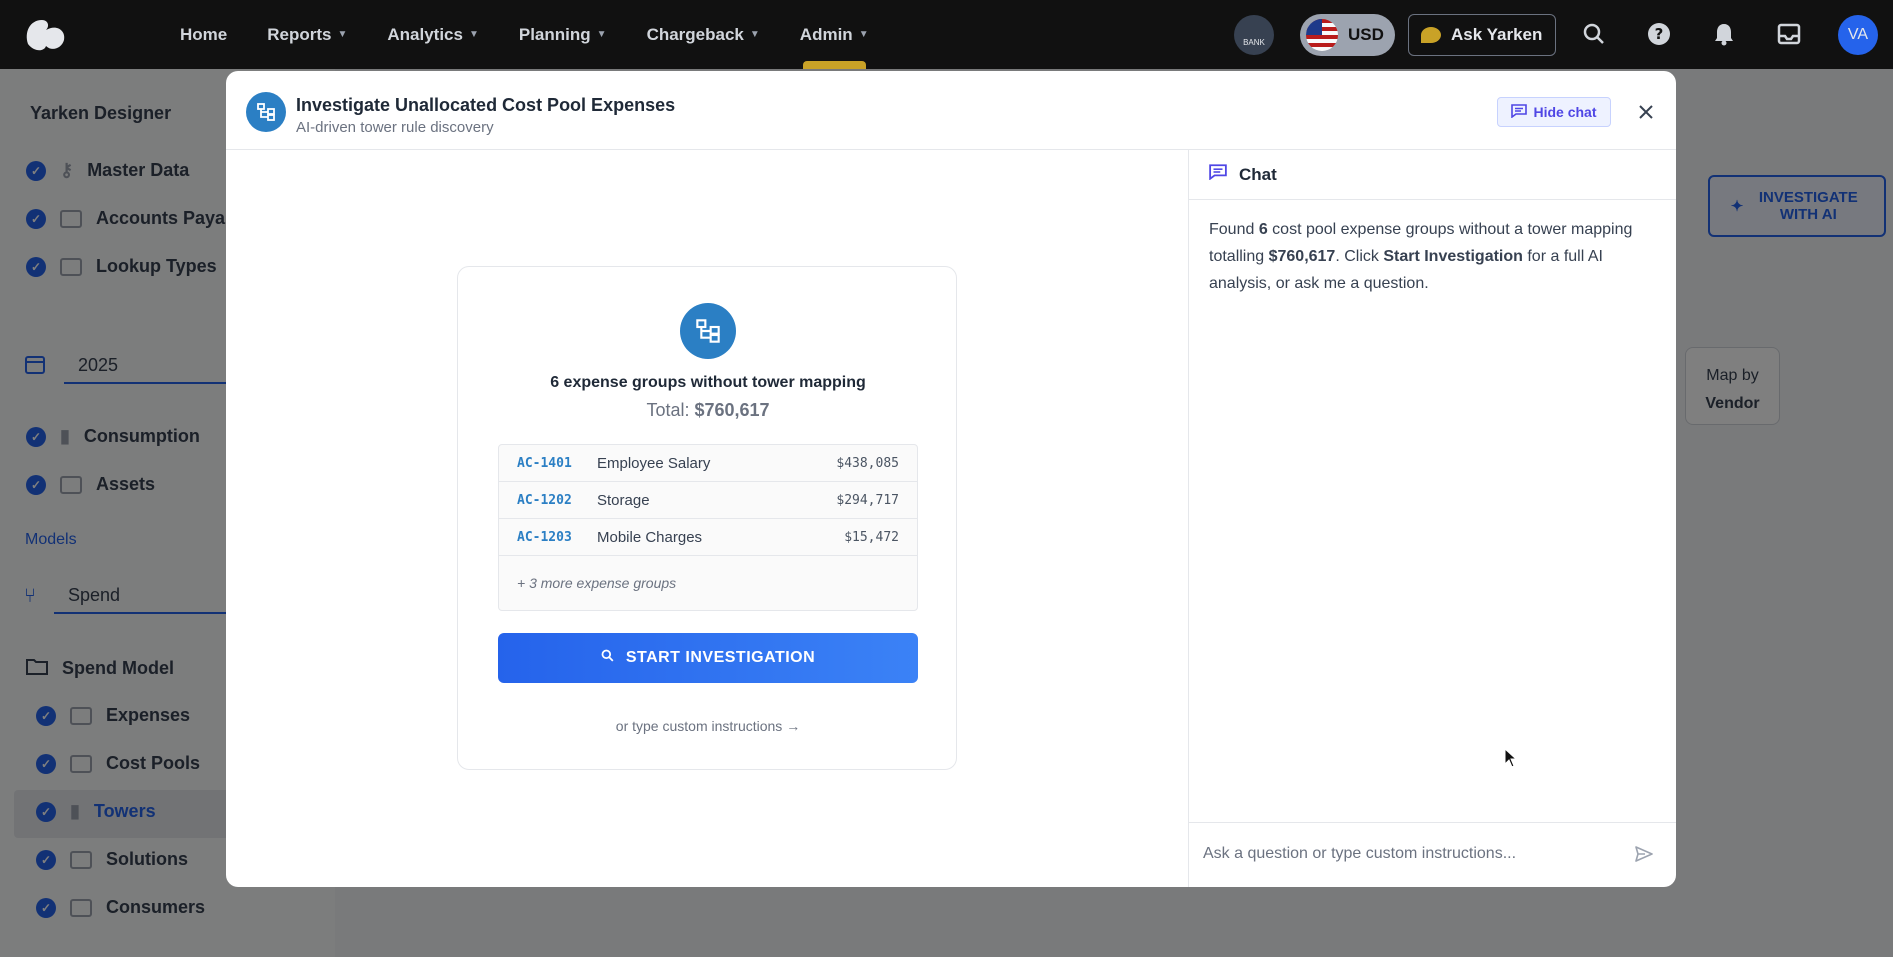 The height and width of the screenshot is (957, 1893). I want to click on us-flag-icon, so click(1322, 35).